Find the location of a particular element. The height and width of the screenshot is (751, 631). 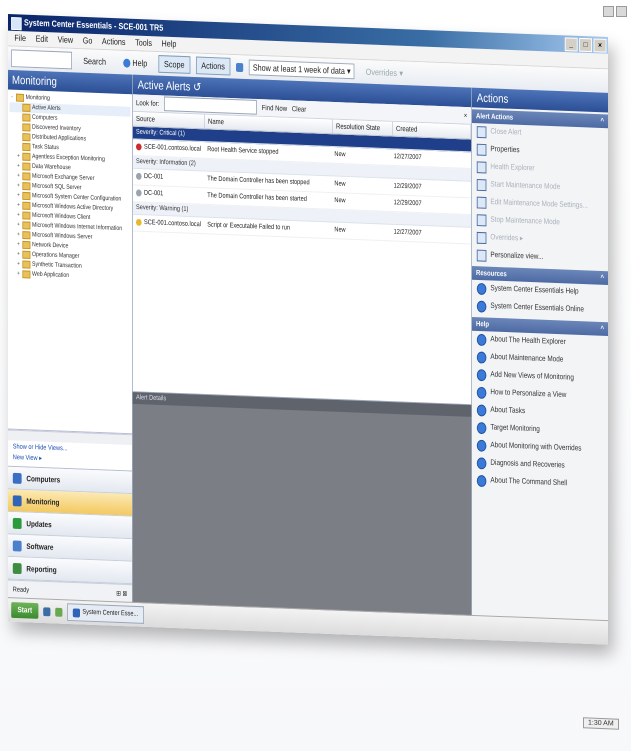

column-header-source: Source is located at coordinates (168, 120).